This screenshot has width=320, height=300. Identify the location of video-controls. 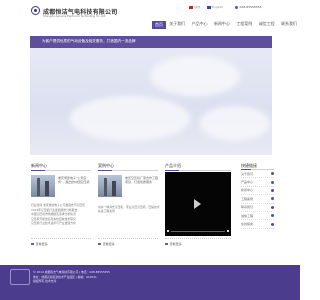
(198, 231).